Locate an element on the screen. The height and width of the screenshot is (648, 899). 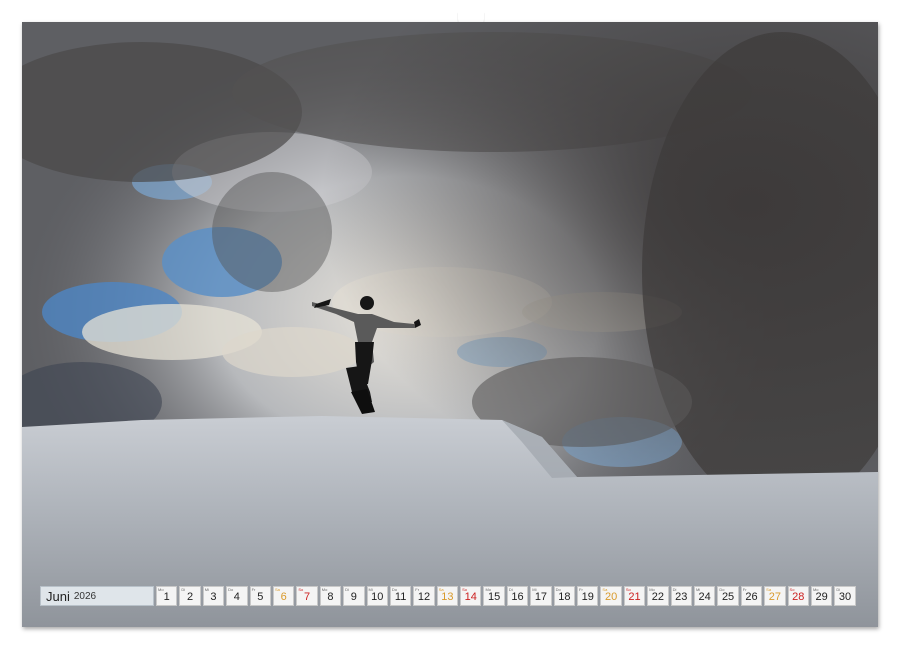
day-number: 29 is located at coordinates (821, 597).